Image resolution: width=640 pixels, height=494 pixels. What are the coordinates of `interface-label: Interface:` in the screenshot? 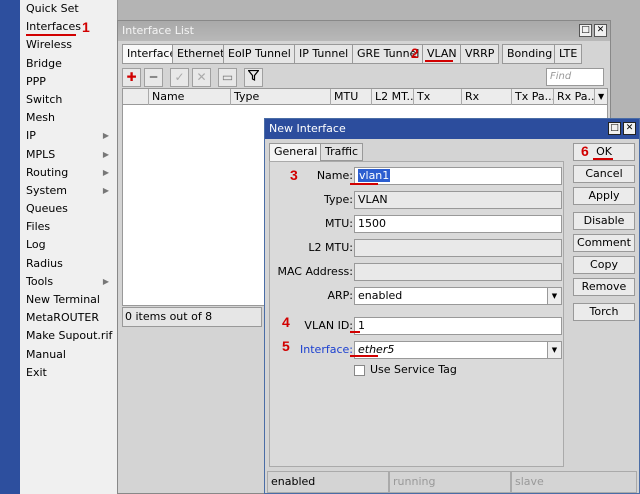 It's located at (326, 349).